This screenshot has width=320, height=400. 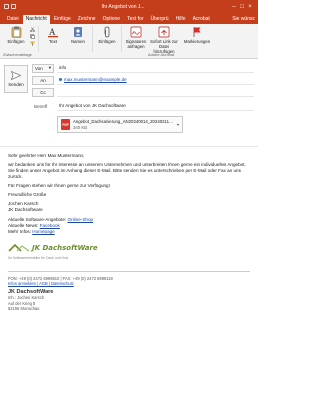 What do you see at coordinates (81, 219) in the screenshot?
I see `online-shop-link: Online-Shop` at bounding box center [81, 219].